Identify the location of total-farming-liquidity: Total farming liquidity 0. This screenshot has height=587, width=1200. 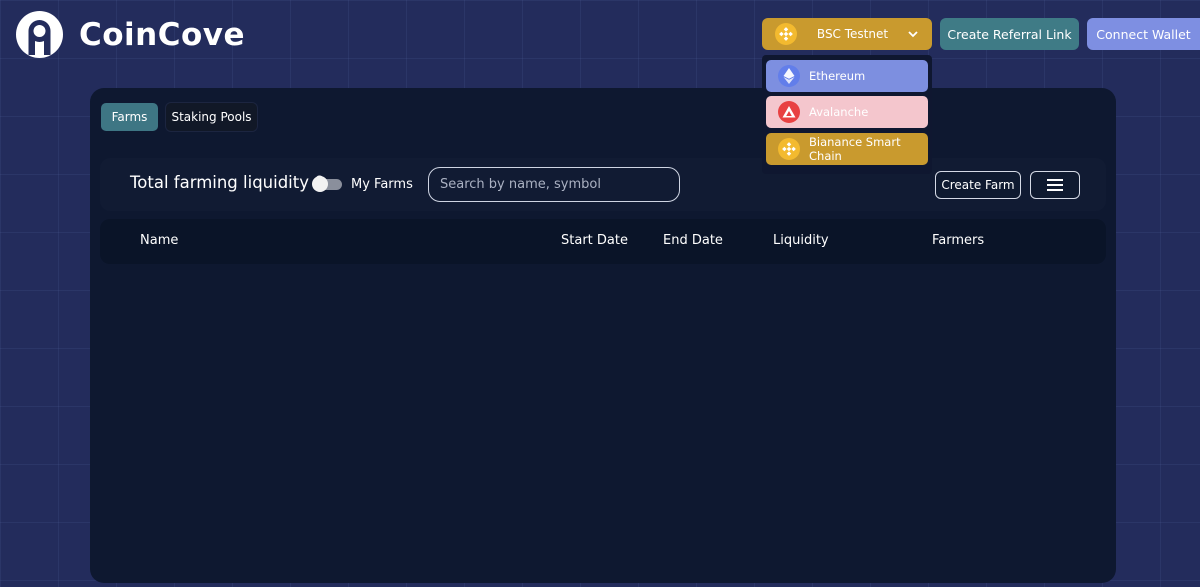
(227, 182).